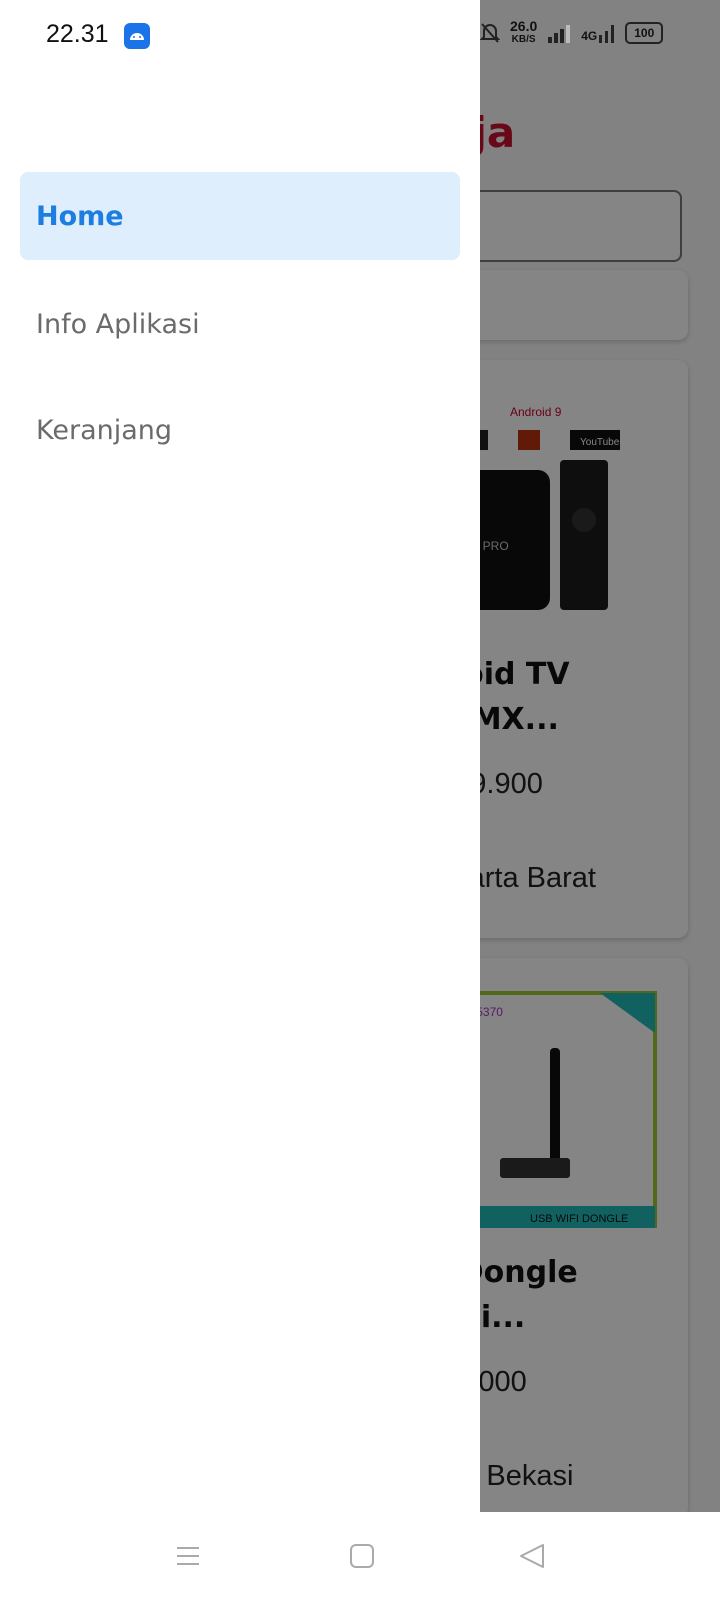 The height and width of the screenshot is (1600, 720). Describe the element at coordinates (118, 324) in the screenshot. I see `drawer-item-label: Info Aplikasi` at that location.